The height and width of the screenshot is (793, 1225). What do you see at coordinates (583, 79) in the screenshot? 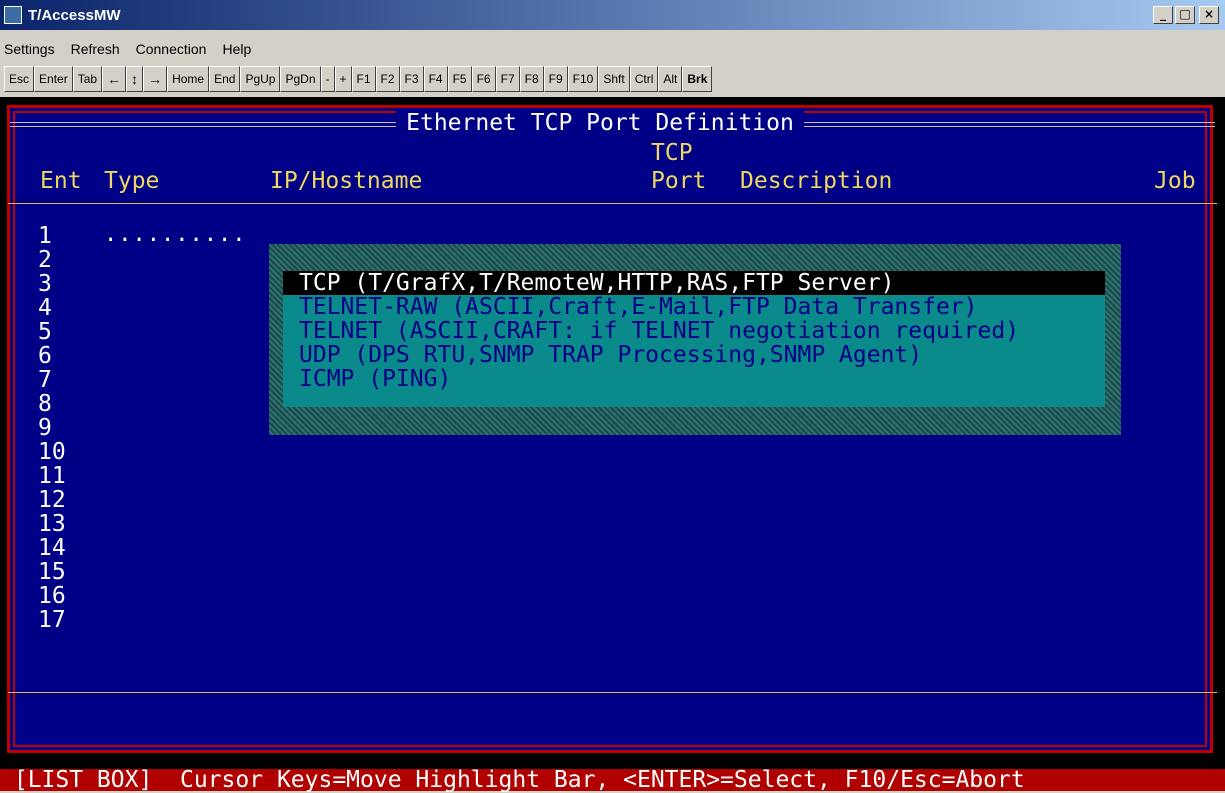
I see `f10-key-button: F10` at bounding box center [583, 79].